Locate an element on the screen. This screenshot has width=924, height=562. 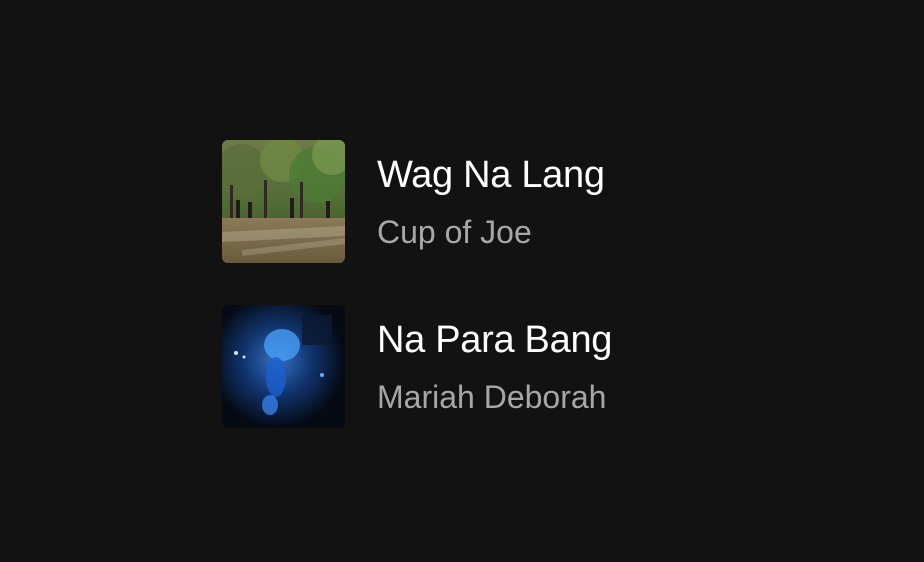
track-title: Na Para Bang is located at coordinates (494, 340).